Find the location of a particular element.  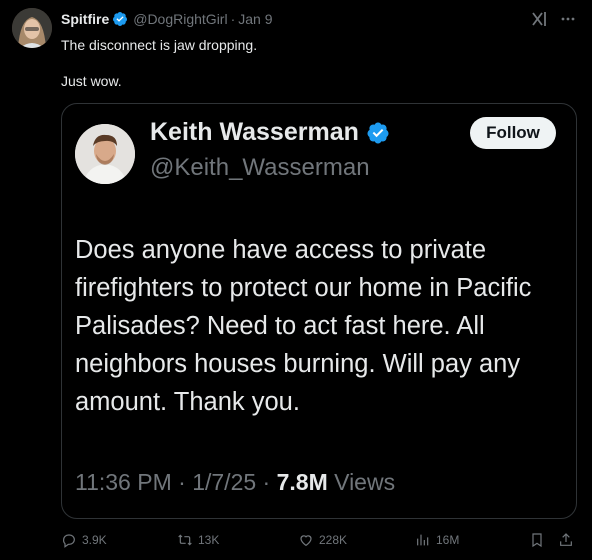

bookmark-button is located at coordinates (537, 540).